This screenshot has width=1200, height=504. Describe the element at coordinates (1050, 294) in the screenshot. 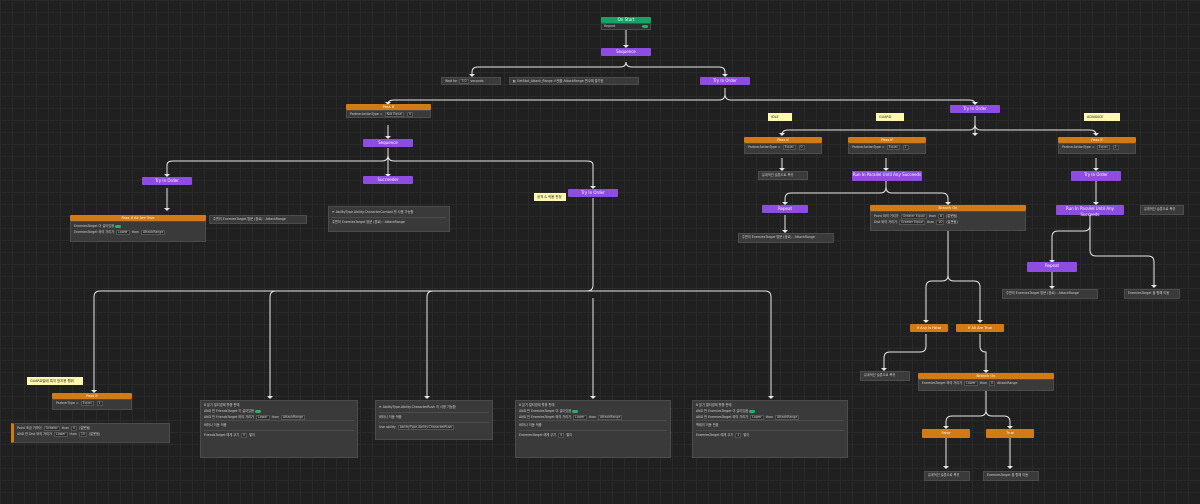

I see `advance-action-1: 주변의 EnemiesTarget 방문 (경로) : AttackRange` at that location.